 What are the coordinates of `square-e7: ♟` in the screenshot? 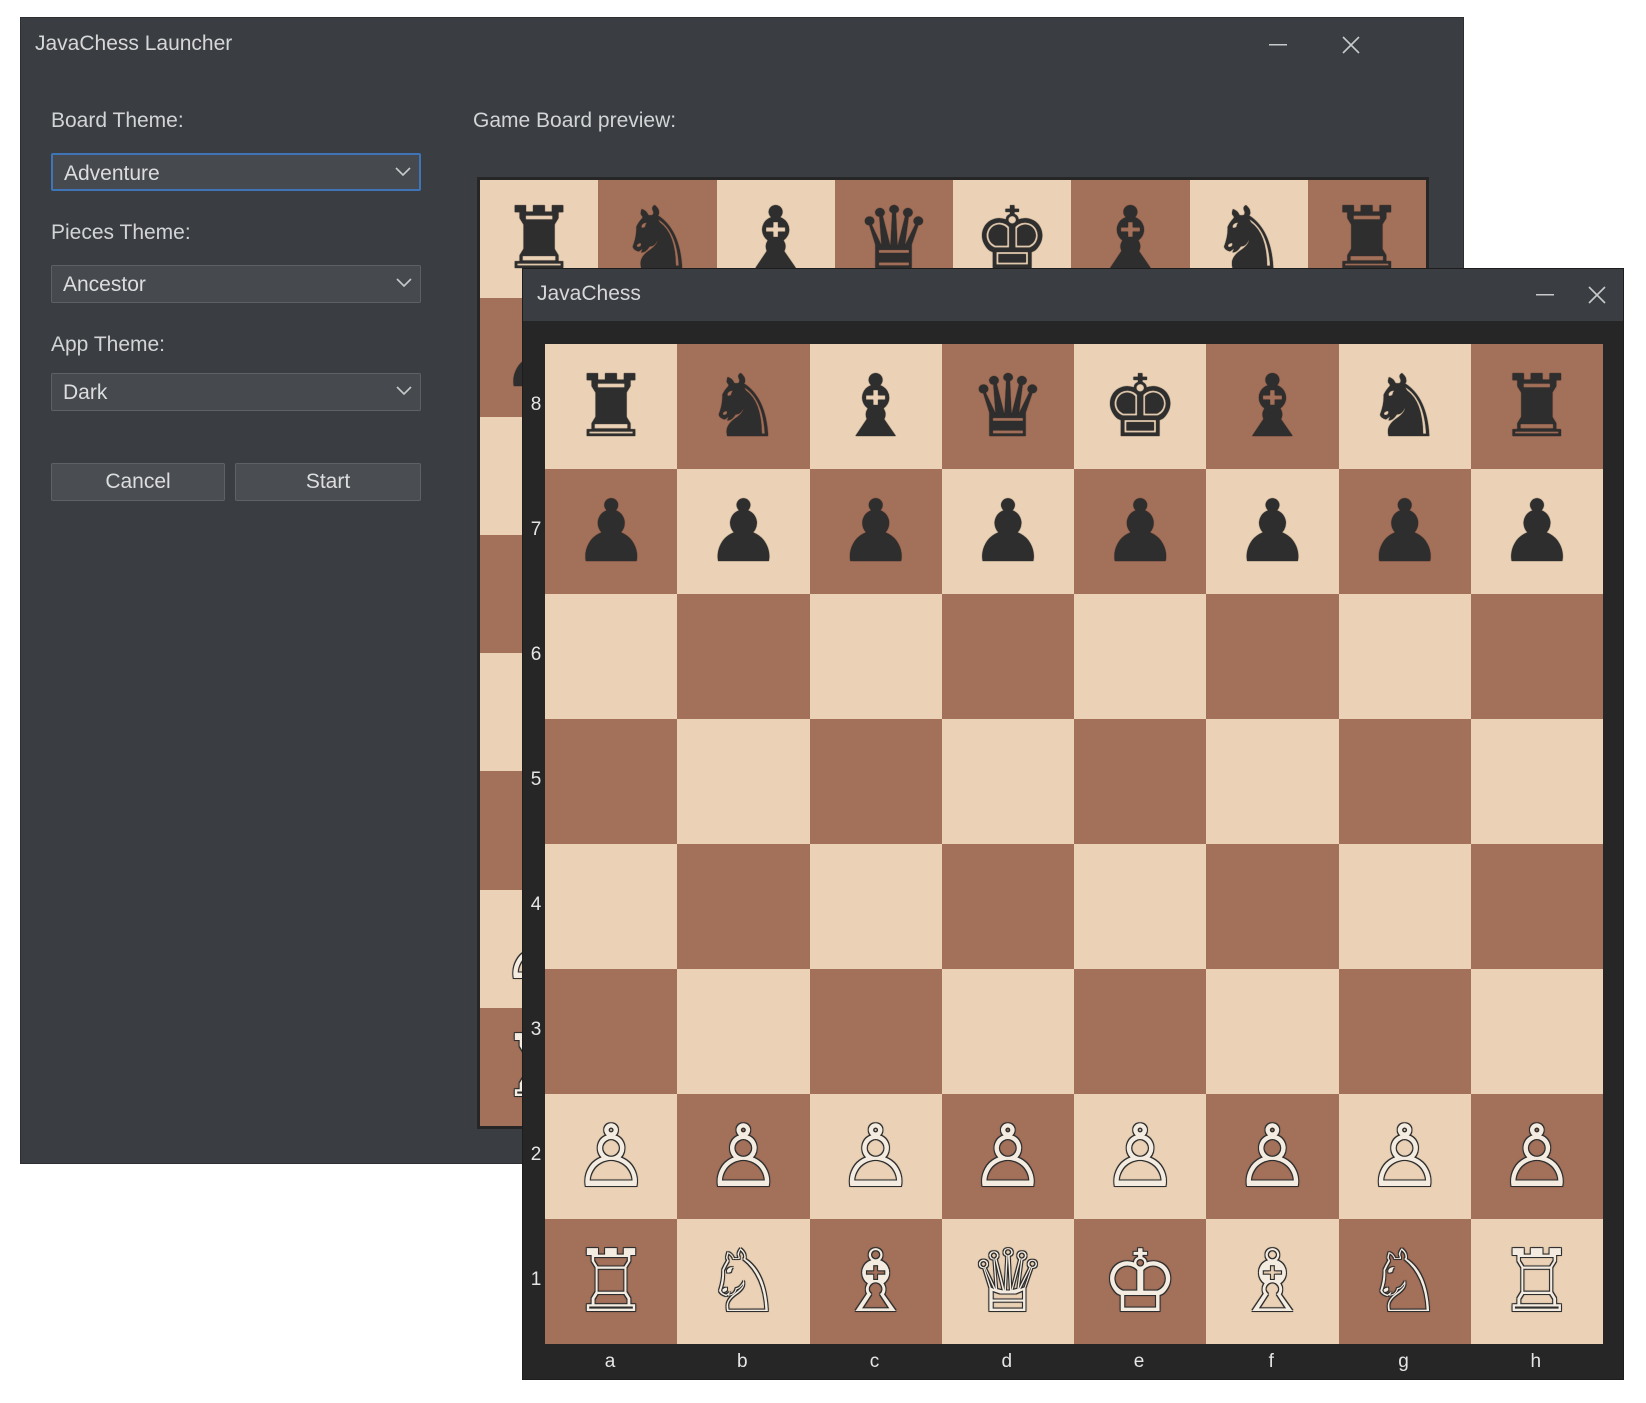 It's located at (1140, 531).